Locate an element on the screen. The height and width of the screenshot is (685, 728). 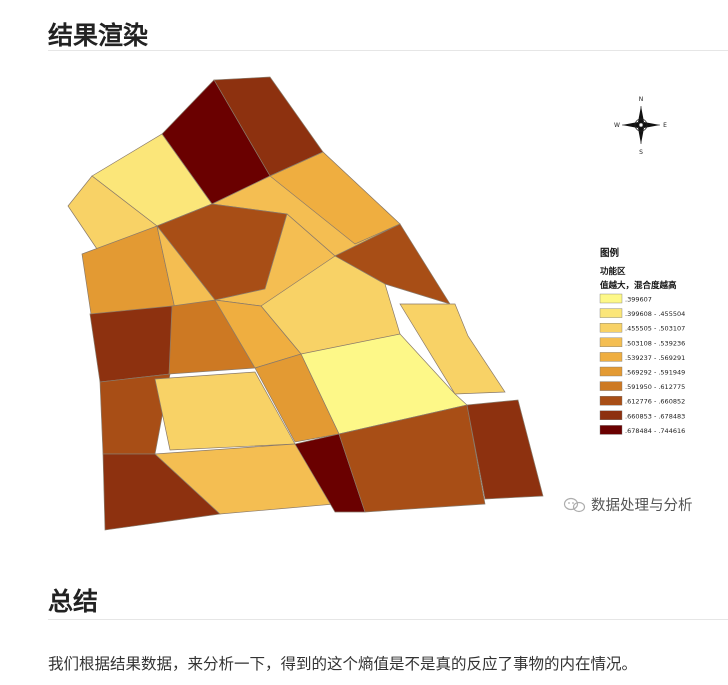
compass-east-label: E is located at coordinates (665, 125).